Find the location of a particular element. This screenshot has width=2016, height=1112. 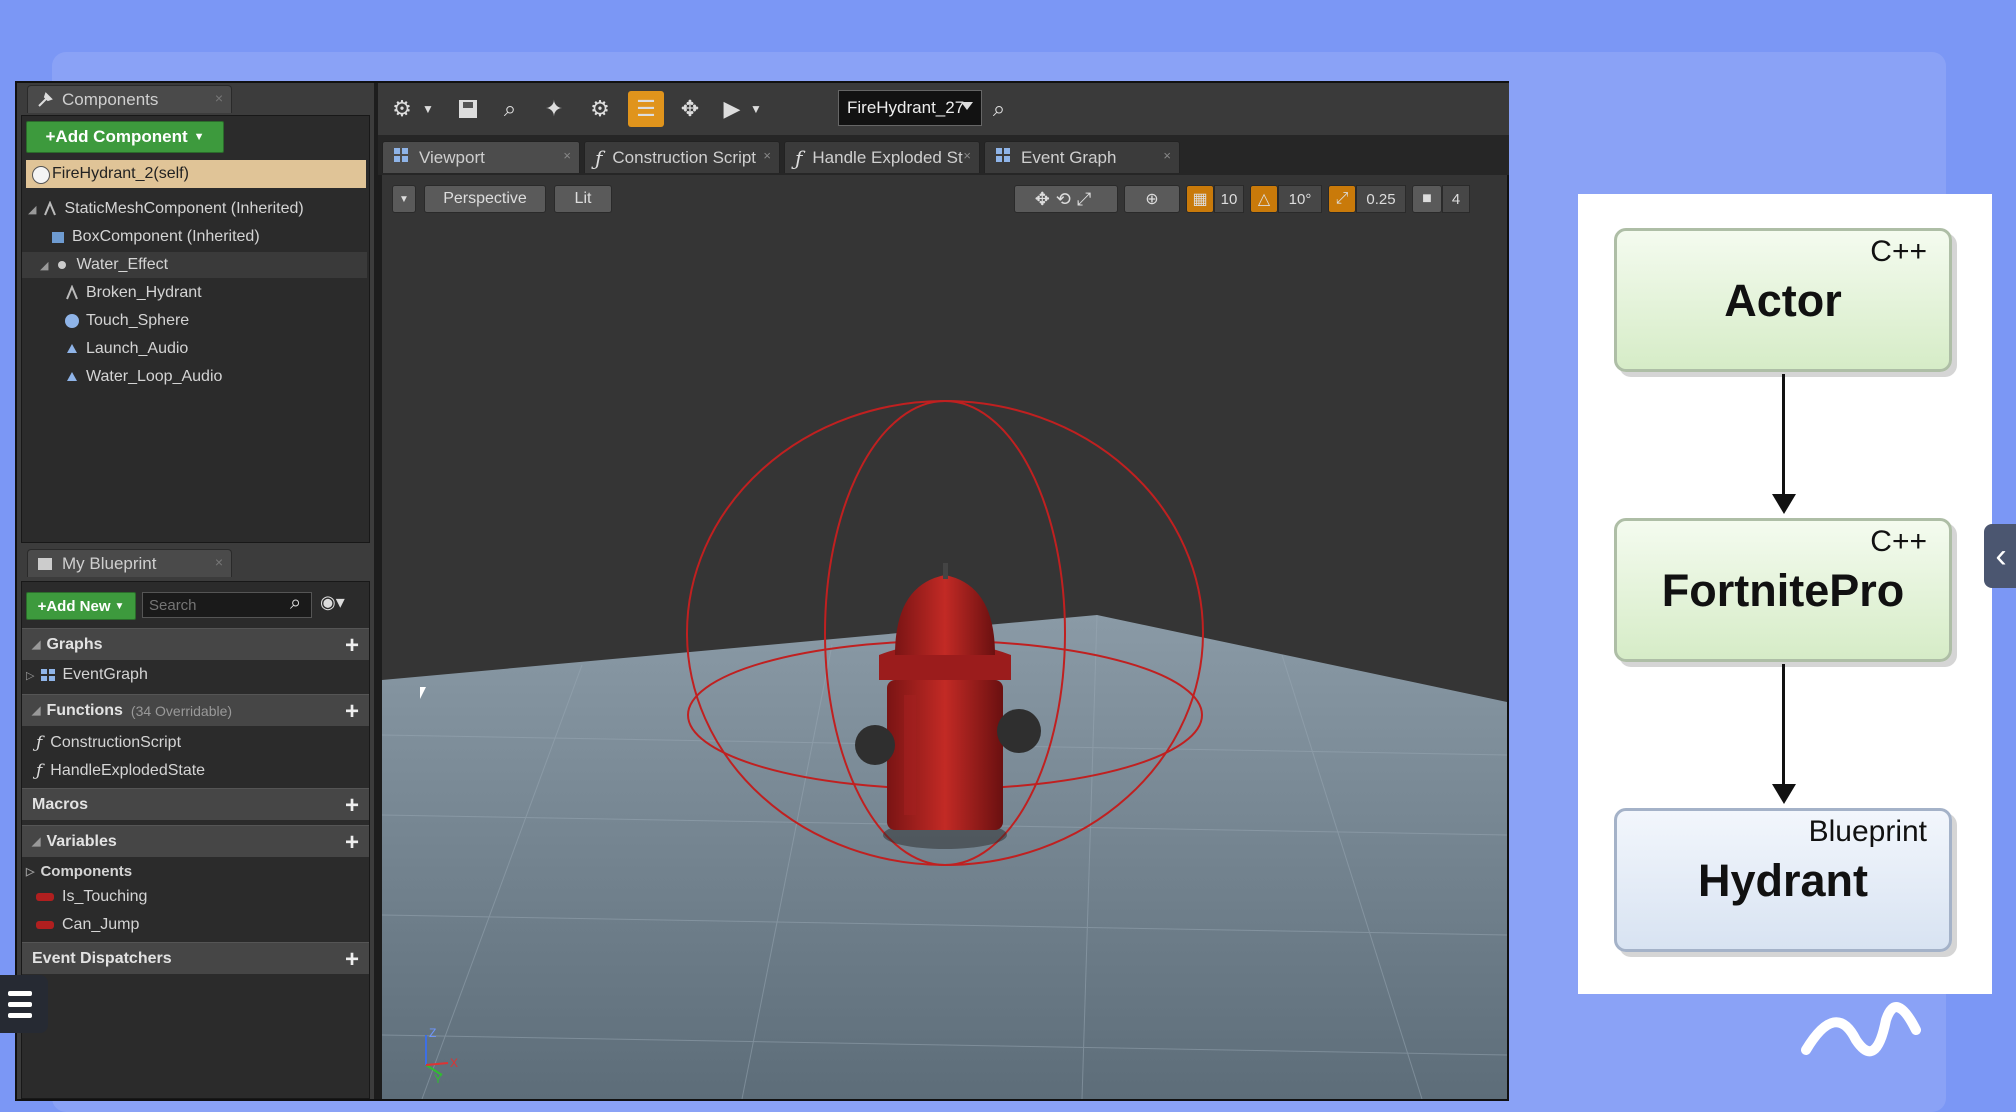

node-tag: C++ is located at coordinates (1898, 541).